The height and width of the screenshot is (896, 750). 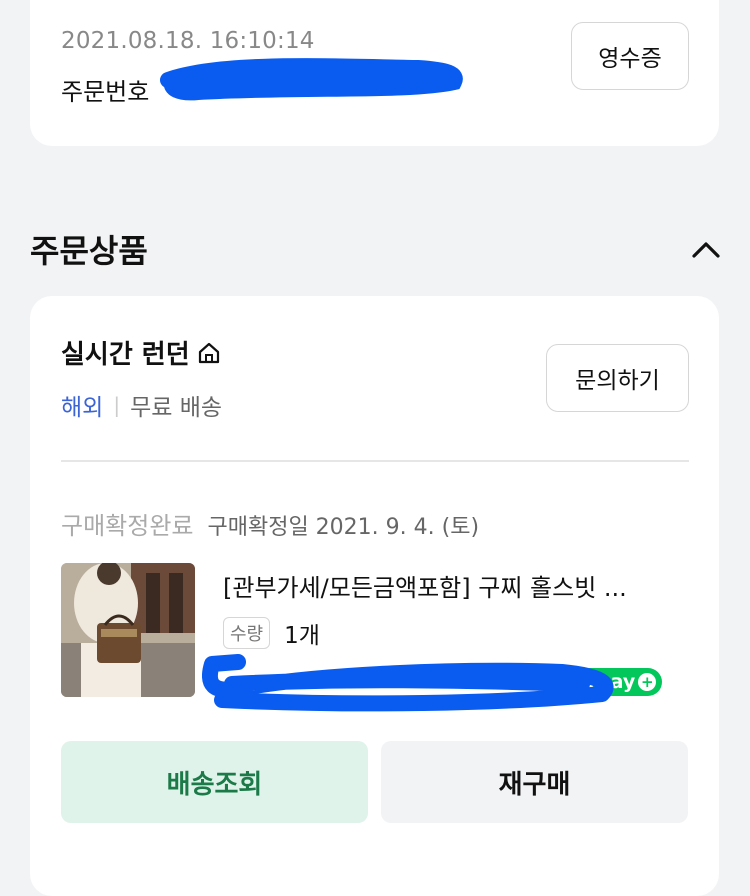 What do you see at coordinates (585, 682) in the screenshot?
I see `naver-n-icon: N` at bounding box center [585, 682].